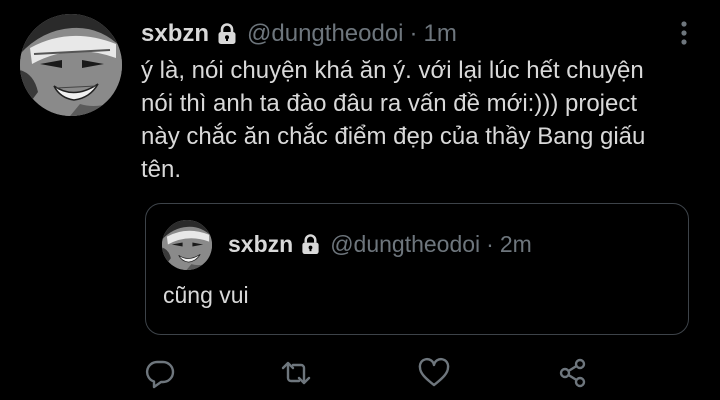 The image size is (720, 400). What do you see at coordinates (405, 244) in the screenshot?
I see `quoted-handle: @dungtheodoi` at bounding box center [405, 244].